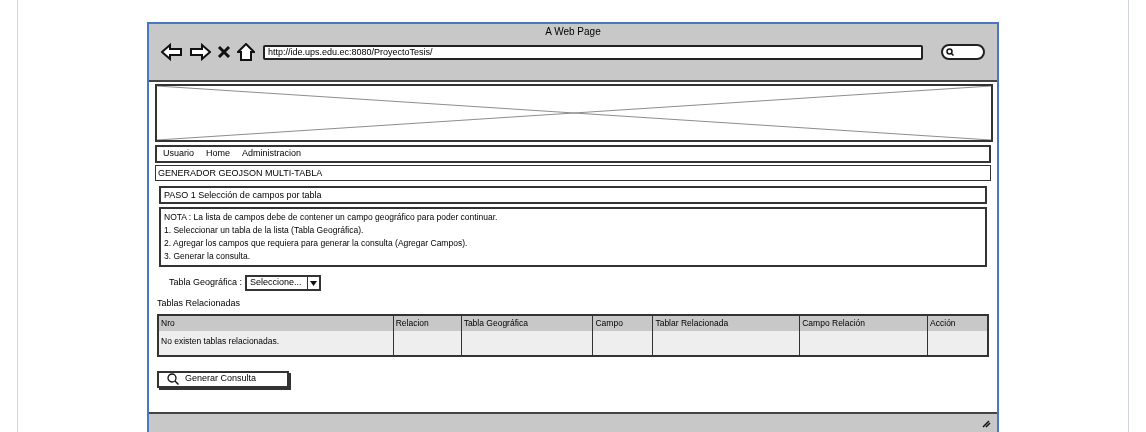  What do you see at coordinates (316, 243) in the screenshot?
I see `note-line: 2. Agregar los campos que requiera para generar la consulta (Agregar Campos).` at bounding box center [316, 243].